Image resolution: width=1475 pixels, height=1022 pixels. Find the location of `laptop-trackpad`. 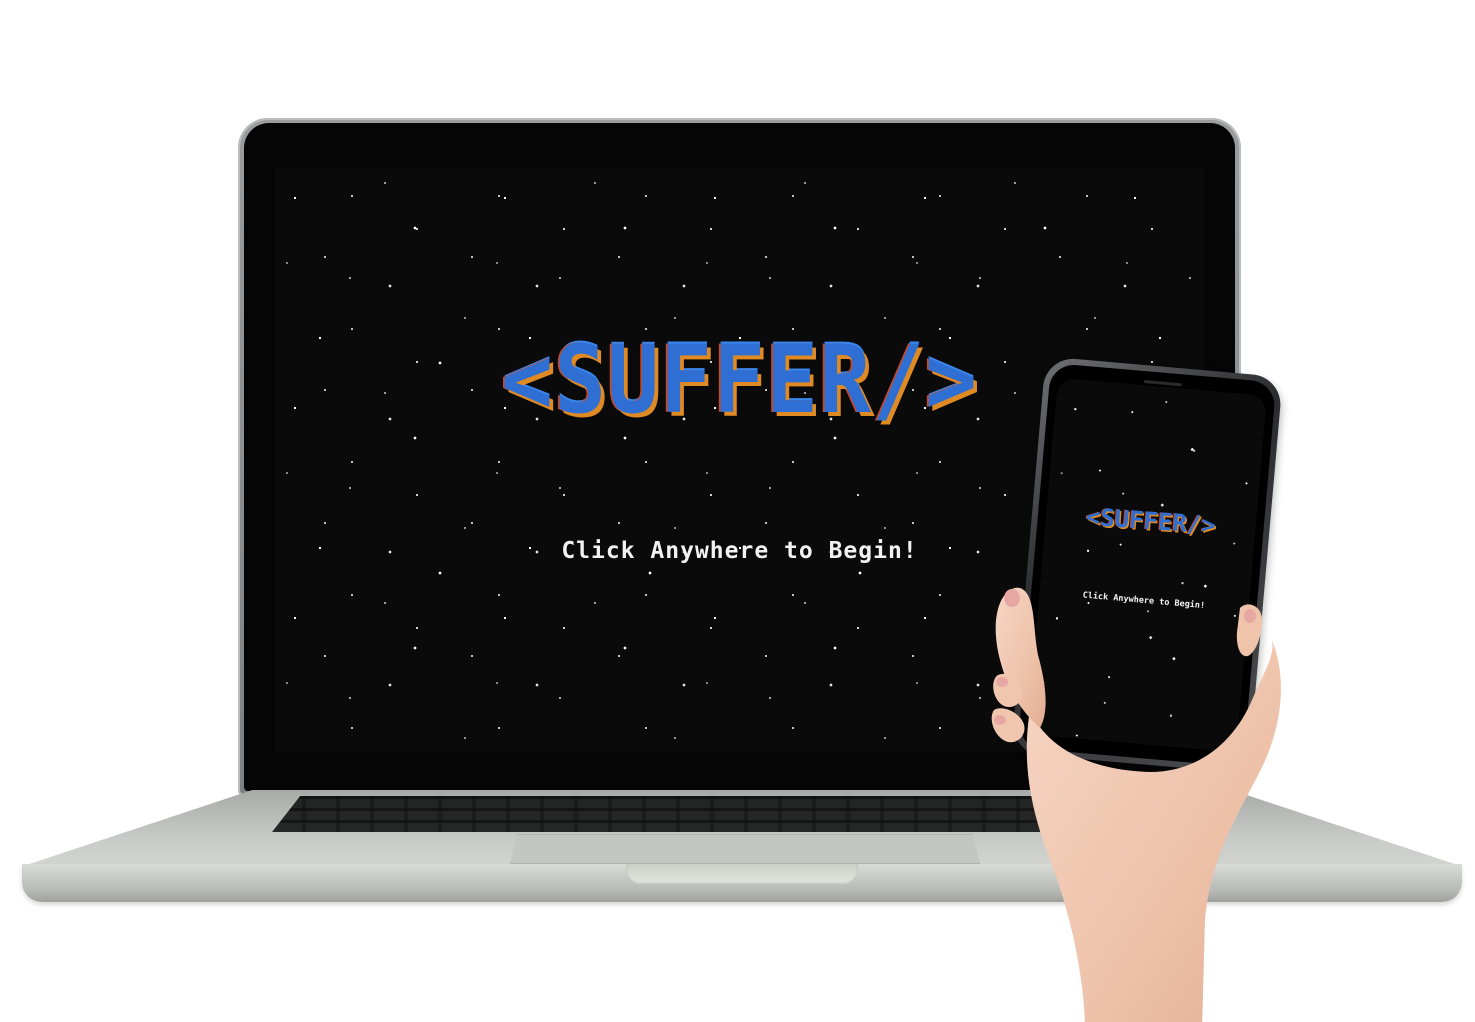

laptop-trackpad is located at coordinates (745, 849).